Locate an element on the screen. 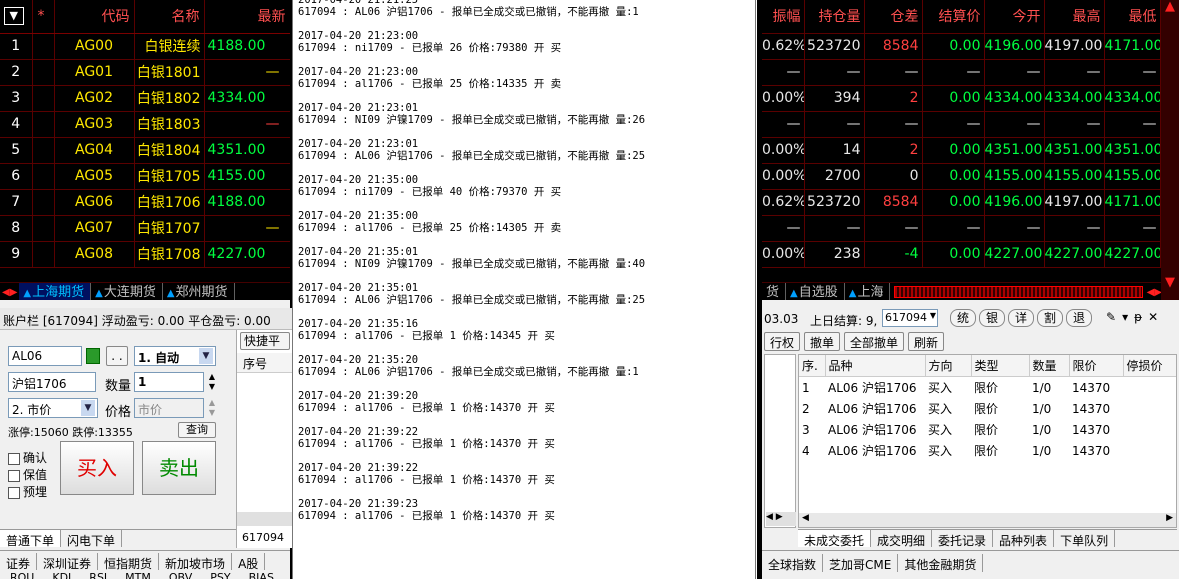 The height and width of the screenshot is (579, 1179). account-select: 617094 ▼ is located at coordinates (910, 318).